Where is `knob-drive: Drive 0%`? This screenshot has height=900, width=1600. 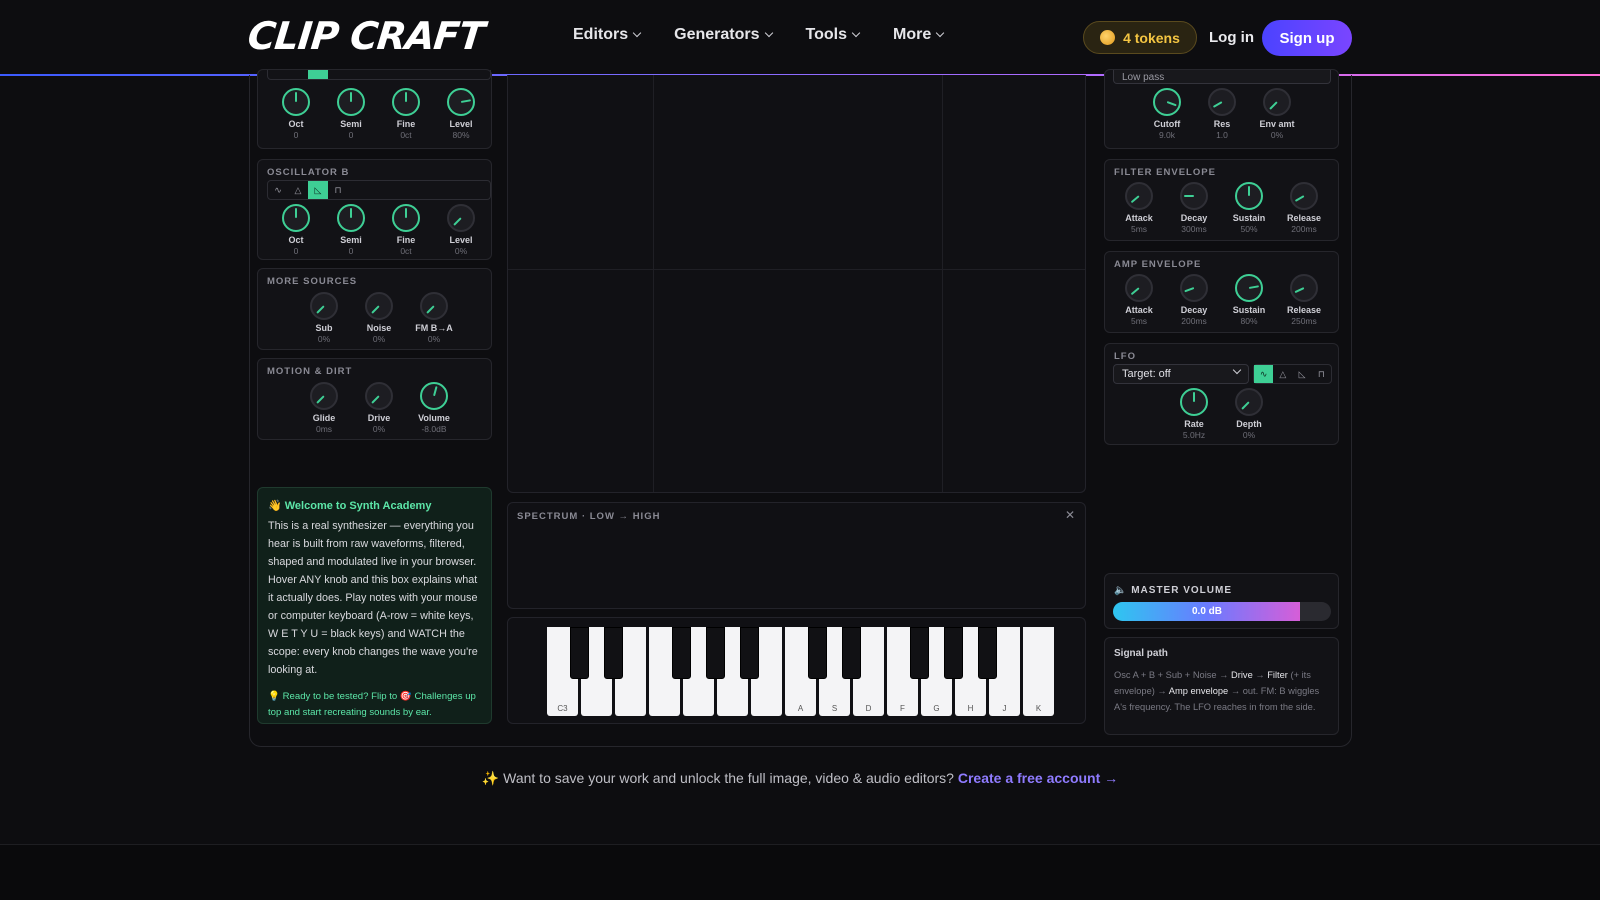
knob-drive: Drive 0% is located at coordinates (379, 408).